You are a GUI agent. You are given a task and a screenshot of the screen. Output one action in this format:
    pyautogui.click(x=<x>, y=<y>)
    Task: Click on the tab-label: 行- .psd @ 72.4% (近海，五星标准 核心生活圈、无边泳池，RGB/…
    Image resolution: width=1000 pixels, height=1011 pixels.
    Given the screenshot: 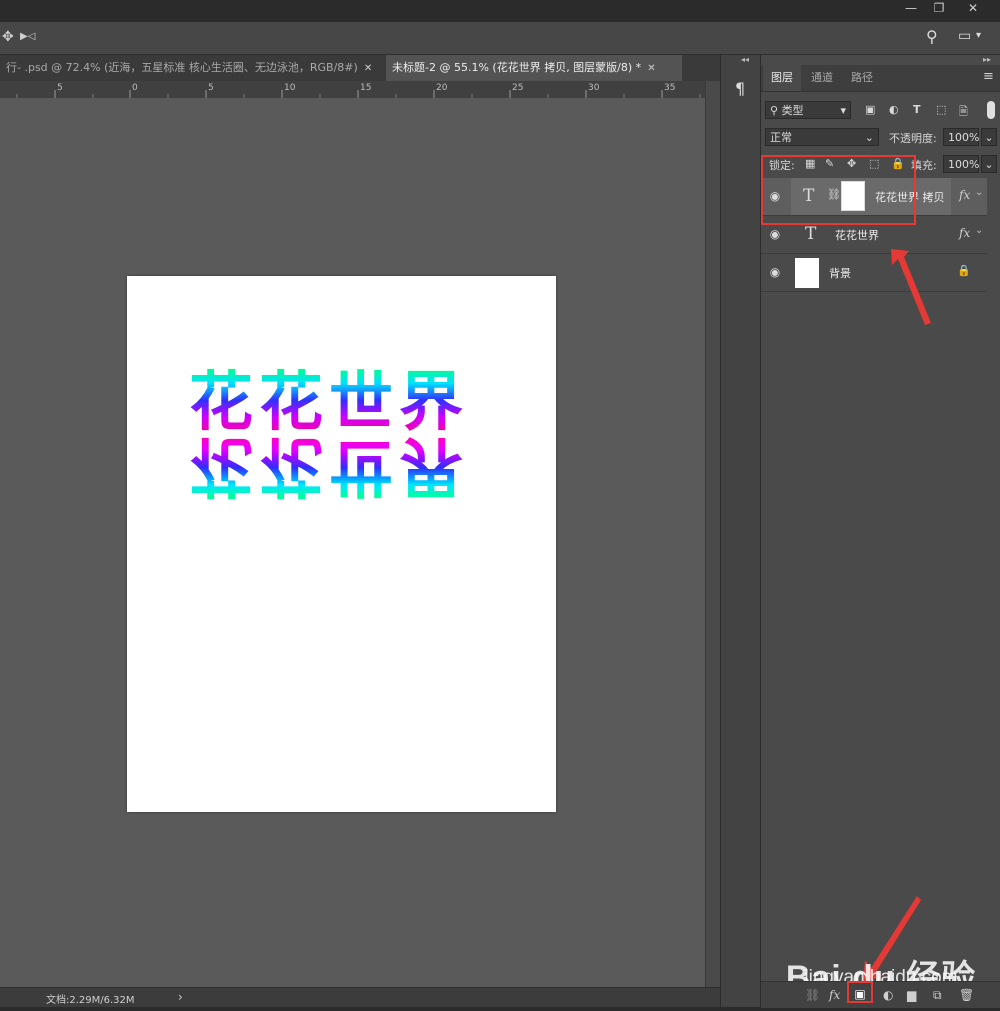 What is the action you would take?
    pyautogui.click(x=182, y=67)
    